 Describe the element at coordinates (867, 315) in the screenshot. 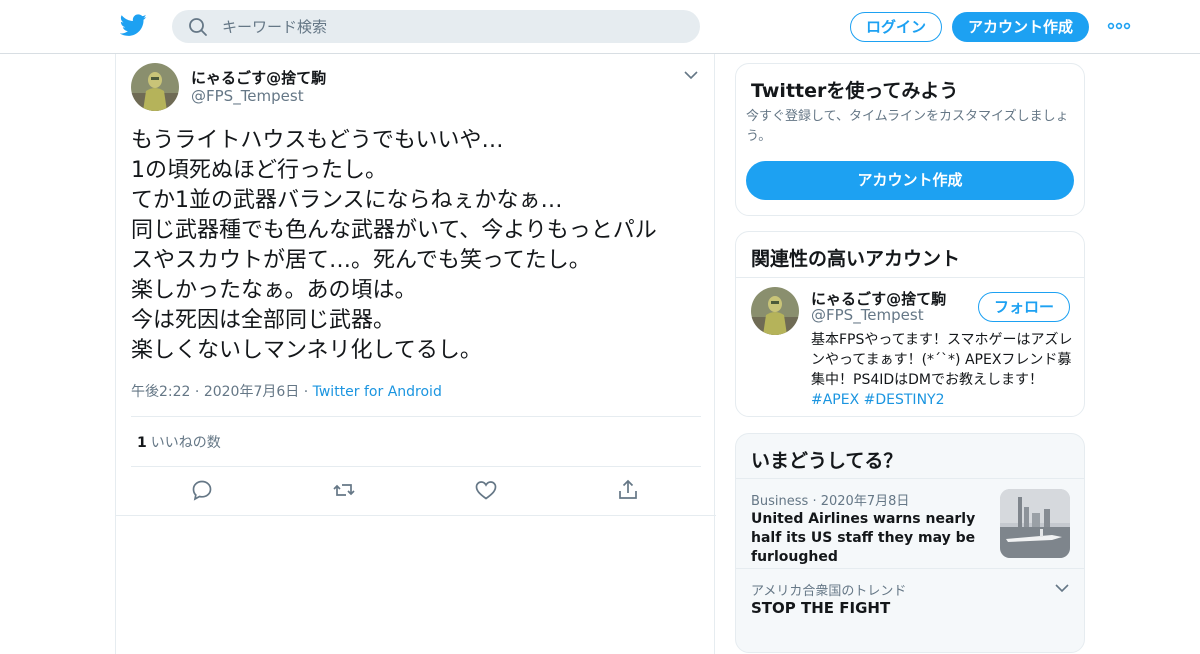

I see `account-handle: @FPS_Tempest` at that location.